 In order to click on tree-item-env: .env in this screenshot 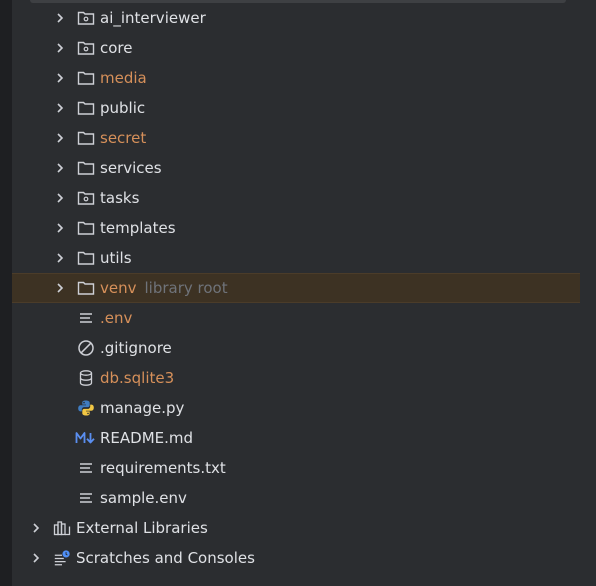, I will do `click(304, 318)`.